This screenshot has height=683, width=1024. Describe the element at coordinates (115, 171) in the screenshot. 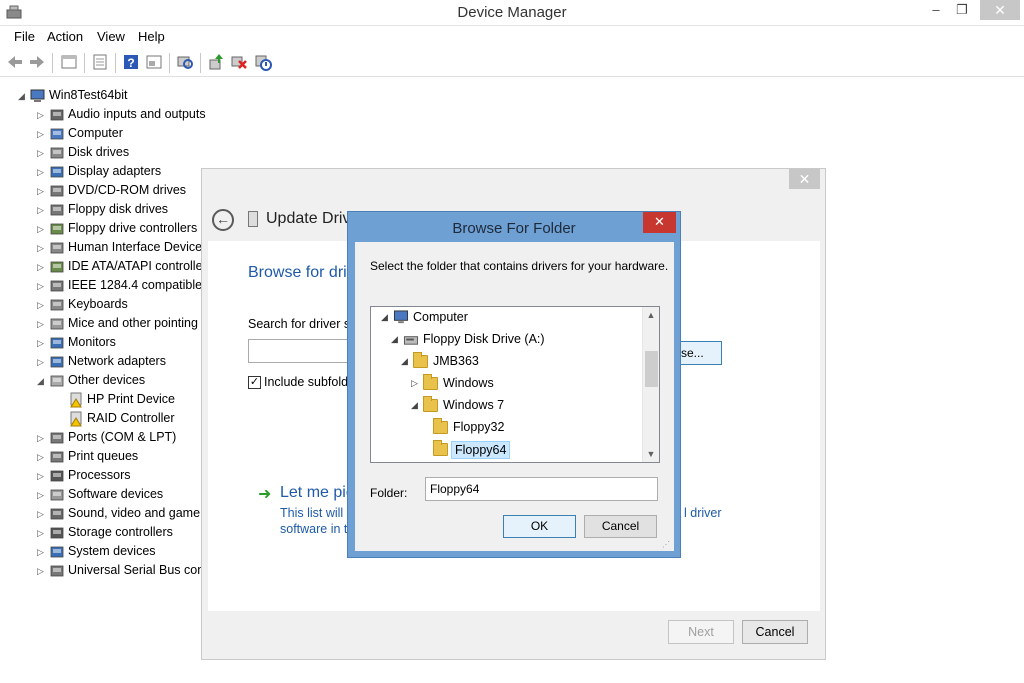

I see `tree-item-label: Display adapters` at that location.